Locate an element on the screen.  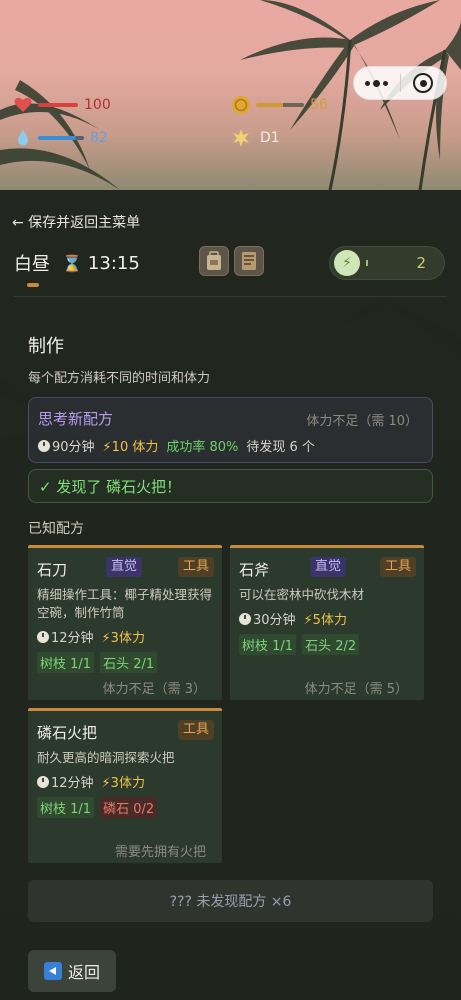
think-requirement: 体力不足（需 10） is located at coordinates (362, 421).